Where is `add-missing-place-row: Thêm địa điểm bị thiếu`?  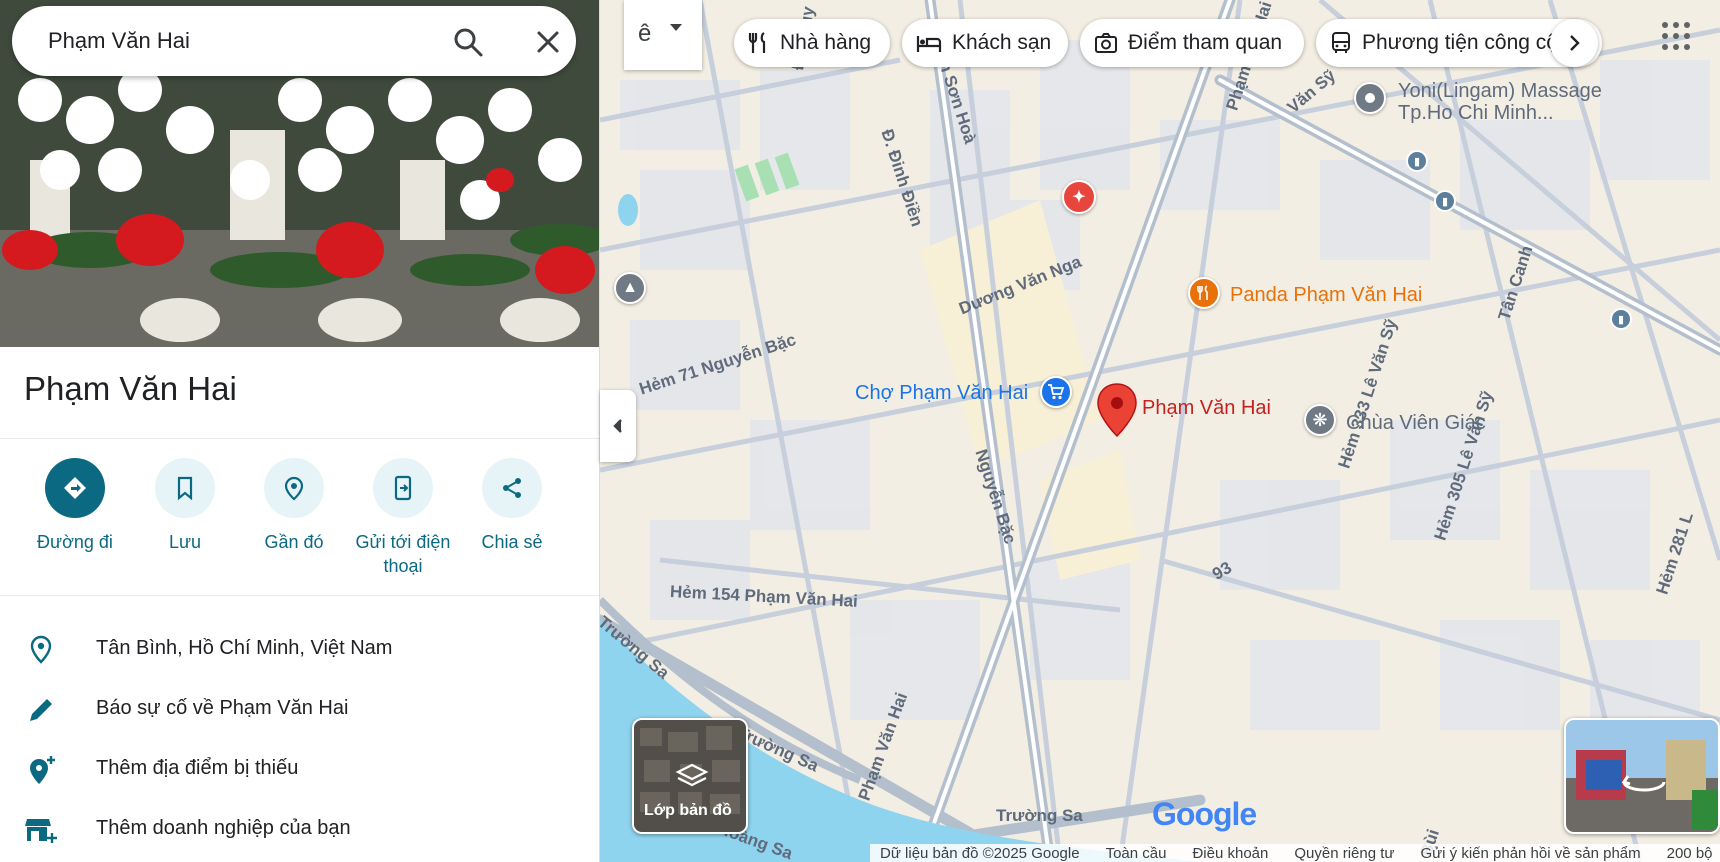
add-missing-place-row: Thêm địa điểm bị thiếu is located at coordinates (299, 768).